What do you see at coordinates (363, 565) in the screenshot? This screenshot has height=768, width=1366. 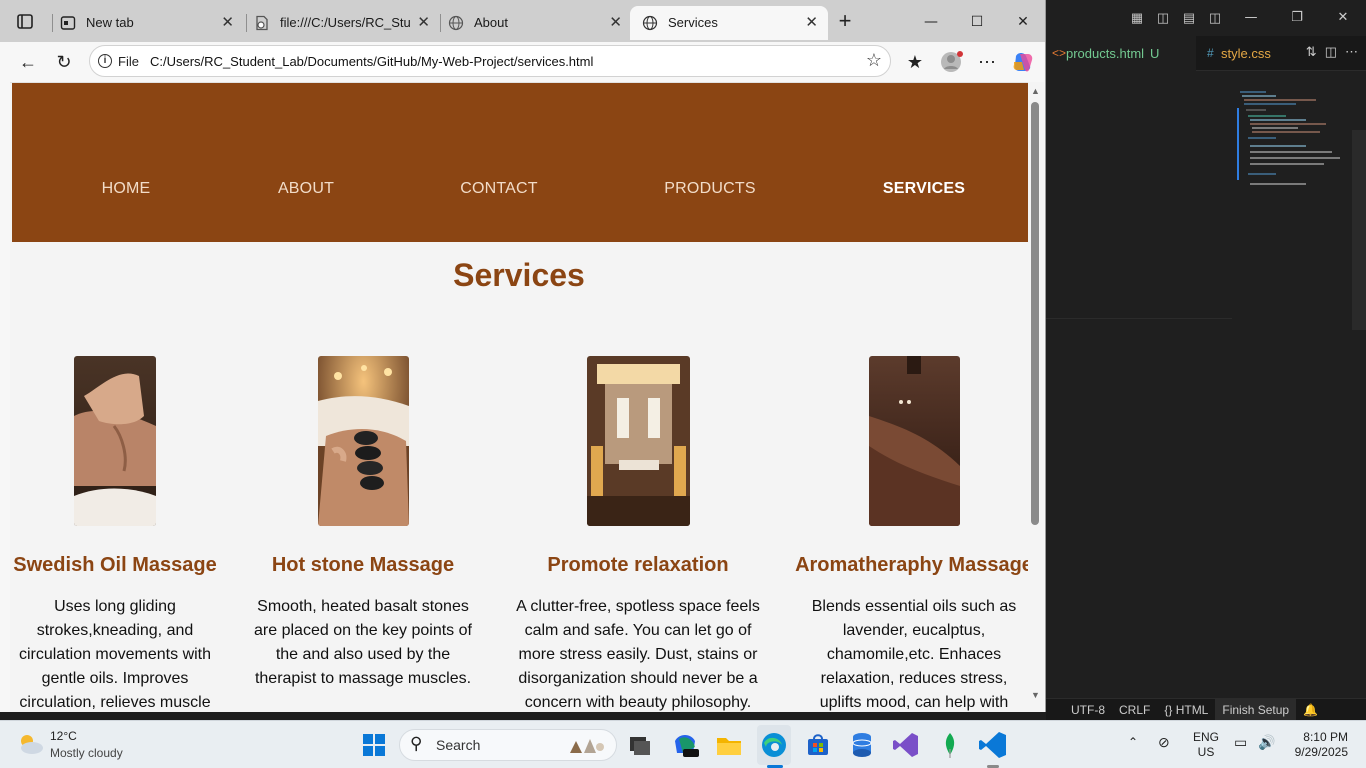 I see `service-title: Hot stone Massage` at bounding box center [363, 565].